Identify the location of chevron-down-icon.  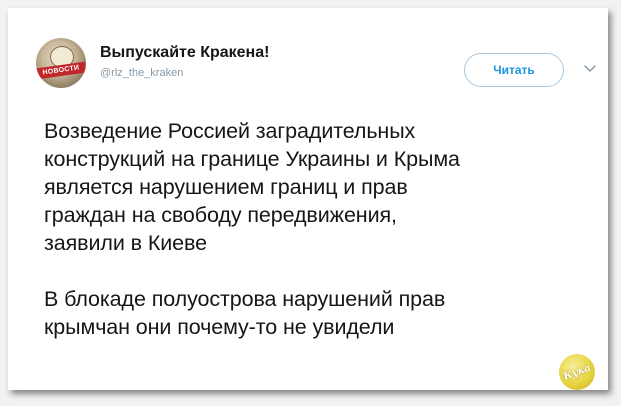
(590, 69).